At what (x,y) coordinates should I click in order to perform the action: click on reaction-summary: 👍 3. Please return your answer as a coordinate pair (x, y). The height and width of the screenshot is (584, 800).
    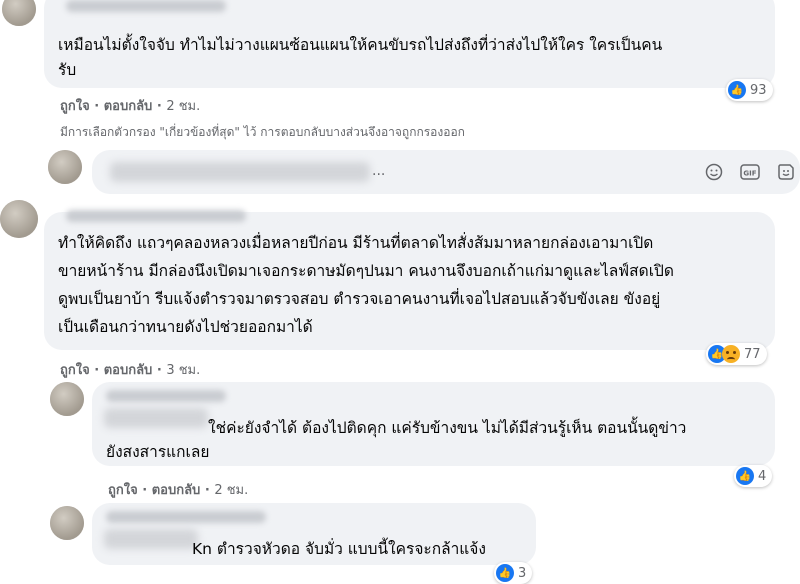
    Looking at the image, I should click on (513, 573).